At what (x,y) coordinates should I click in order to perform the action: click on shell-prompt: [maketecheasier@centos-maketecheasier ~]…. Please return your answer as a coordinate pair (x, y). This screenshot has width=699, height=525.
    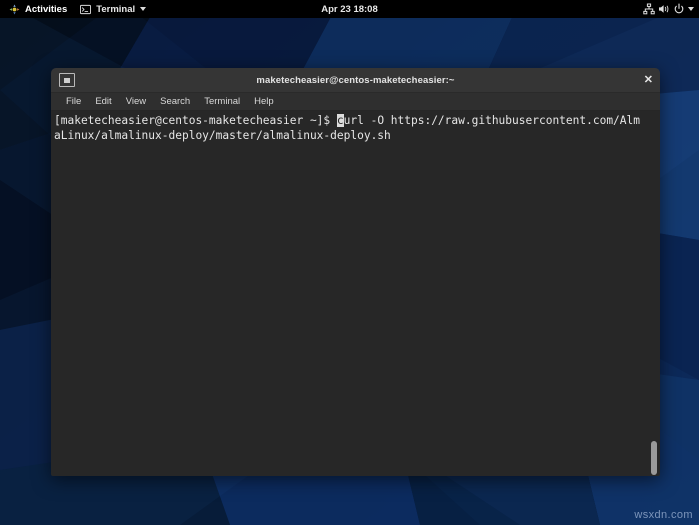
    Looking at the image, I should click on (195, 120).